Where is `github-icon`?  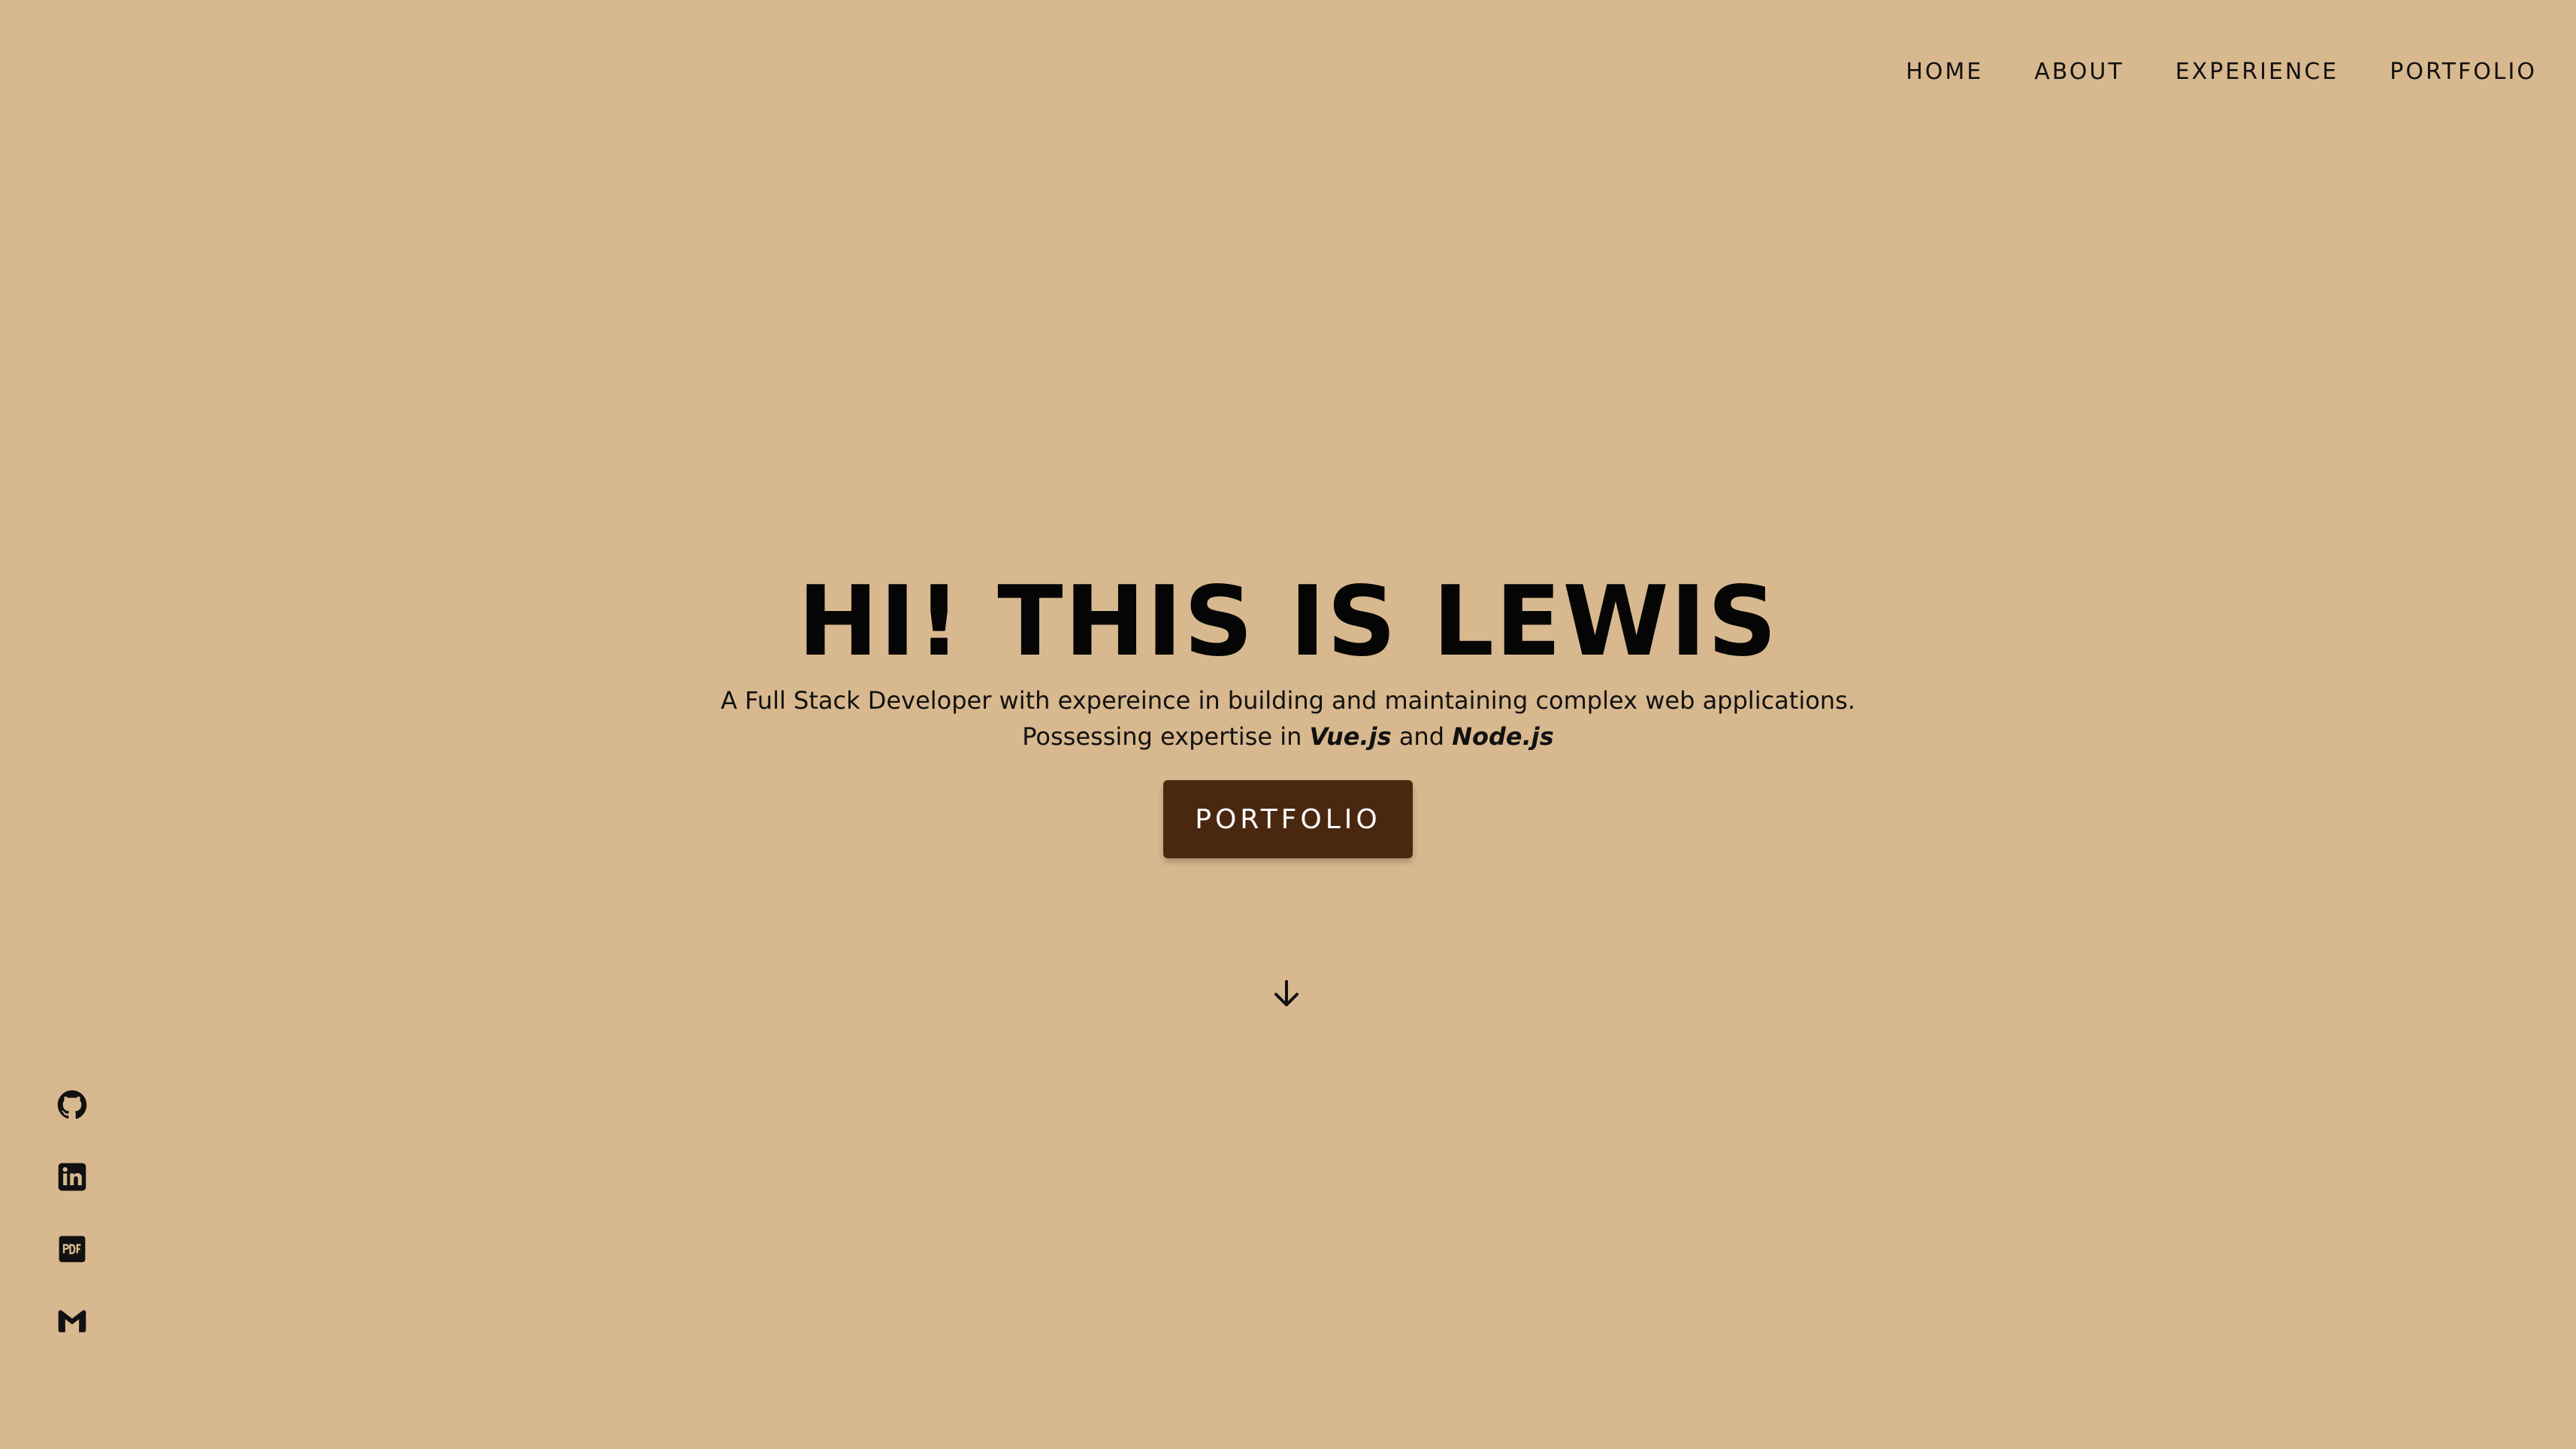
github-icon is located at coordinates (72, 1104).